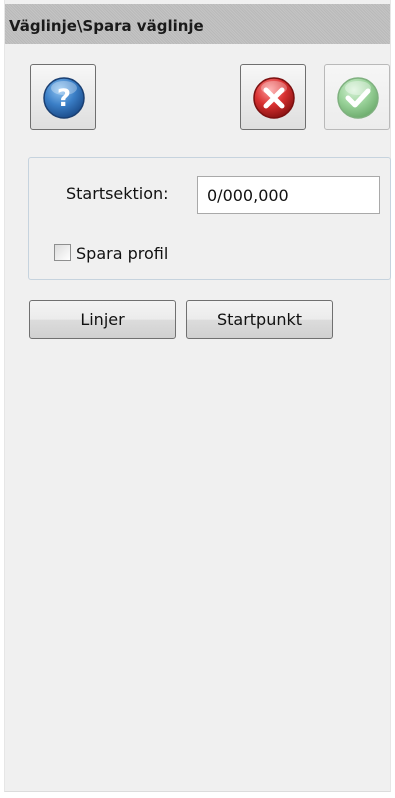 The height and width of the screenshot is (798, 395). I want to click on help-button: ?, so click(63, 97).